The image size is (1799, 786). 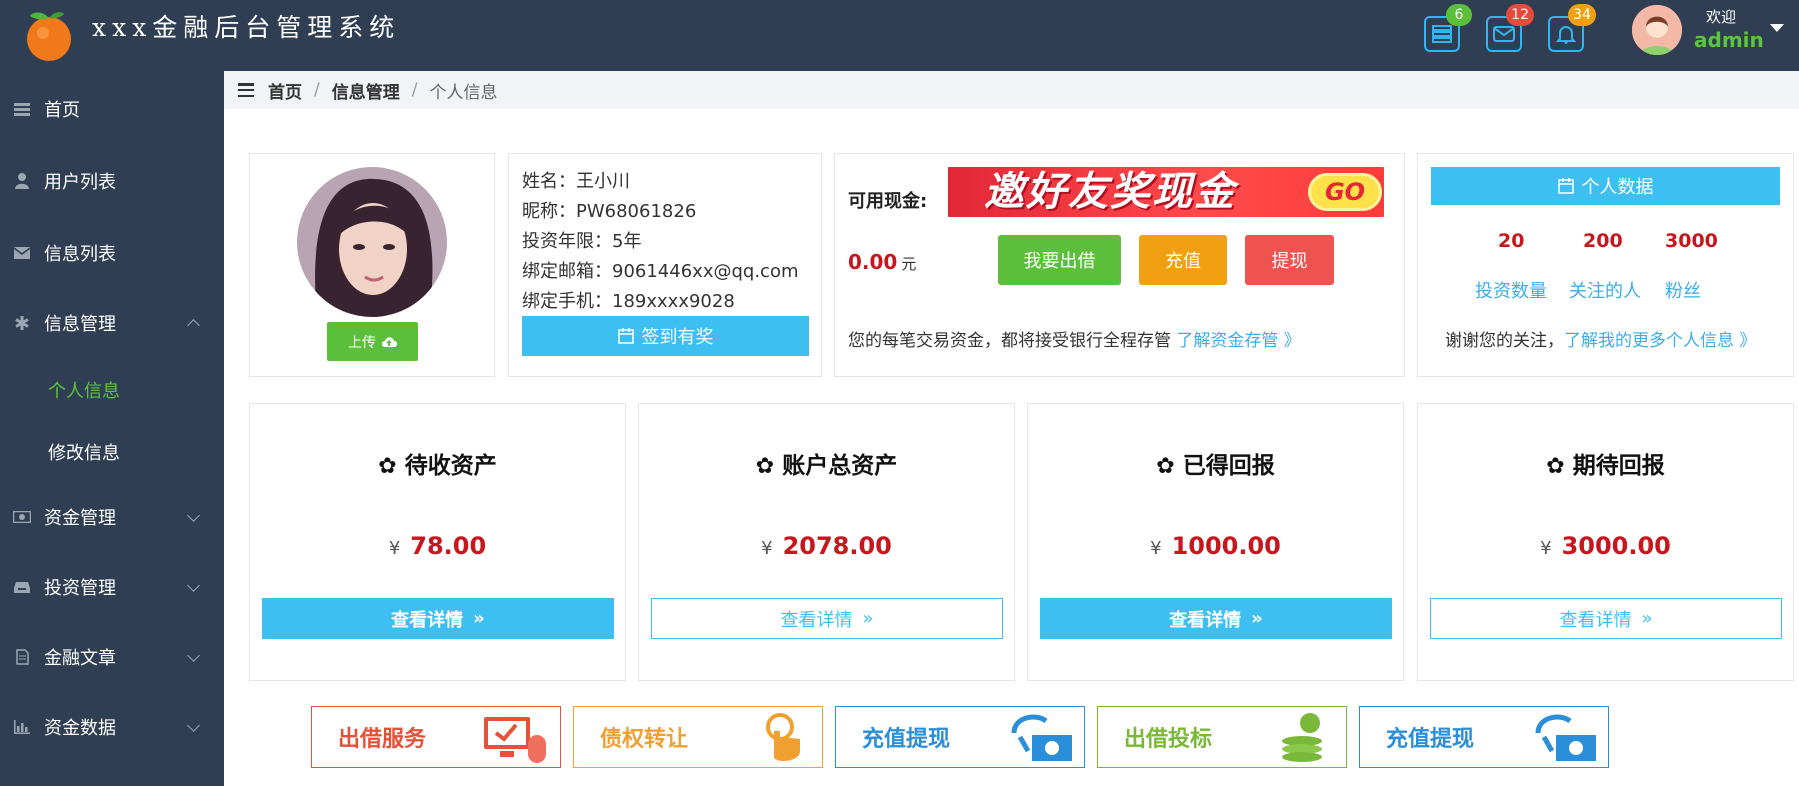 What do you see at coordinates (246, 90) in the screenshot?
I see `hamburger-menu-icon` at bounding box center [246, 90].